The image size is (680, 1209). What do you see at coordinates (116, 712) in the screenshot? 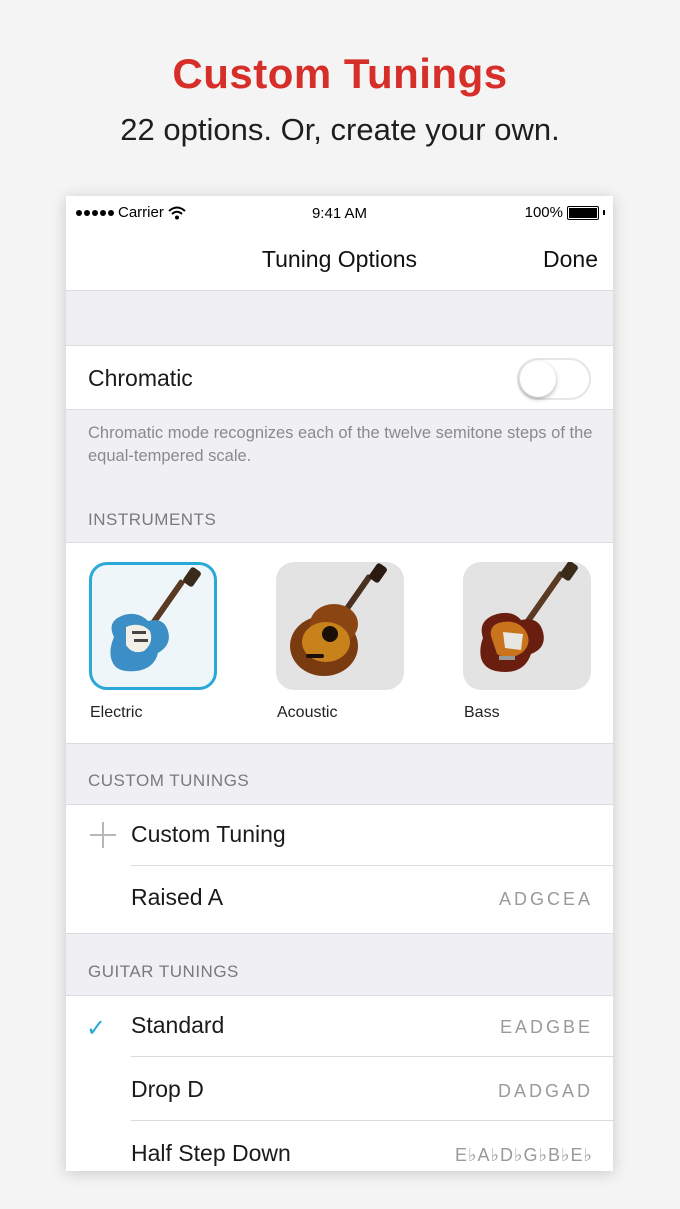
I see `instrument-label-electric: Electric` at bounding box center [116, 712].